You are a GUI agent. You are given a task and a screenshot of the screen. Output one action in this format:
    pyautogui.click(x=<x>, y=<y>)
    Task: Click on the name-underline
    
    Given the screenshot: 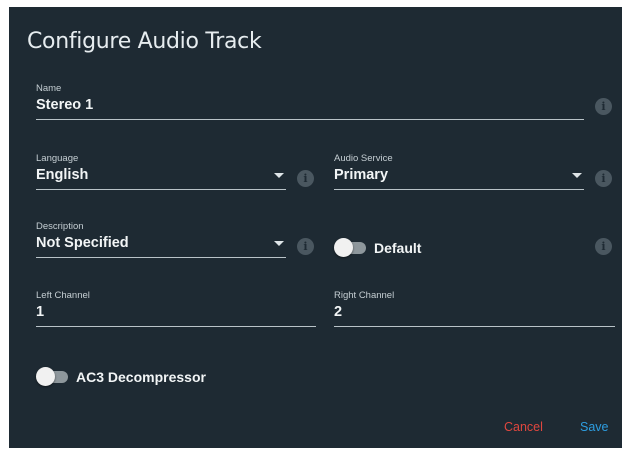 What is the action you would take?
    pyautogui.click(x=310, y=119)
    